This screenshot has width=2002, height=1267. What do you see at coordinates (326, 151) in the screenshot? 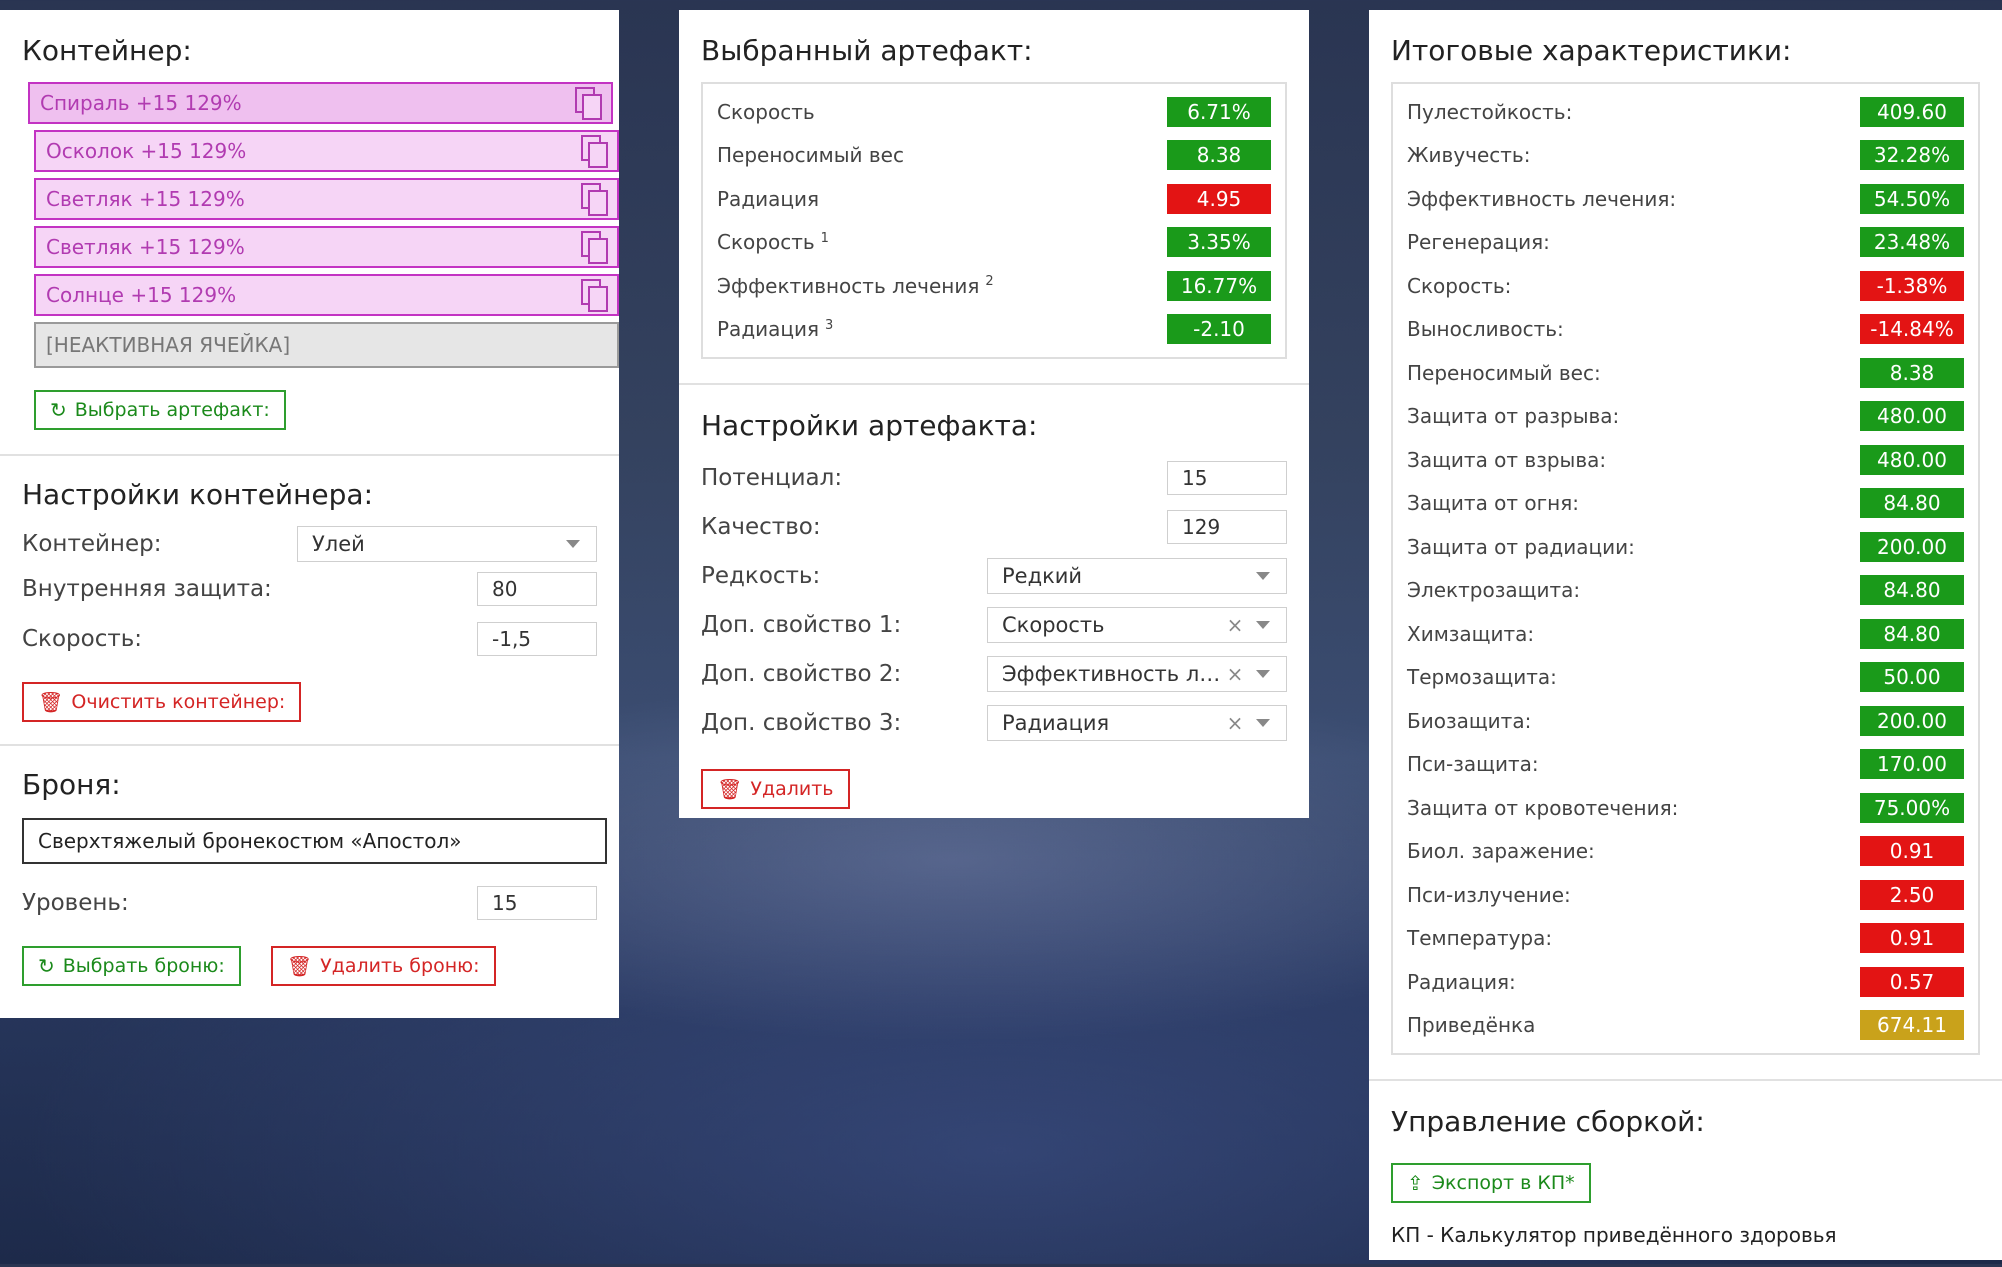
I see `container-slot: Осколок +15 129%` at bounding box center [326, 151].